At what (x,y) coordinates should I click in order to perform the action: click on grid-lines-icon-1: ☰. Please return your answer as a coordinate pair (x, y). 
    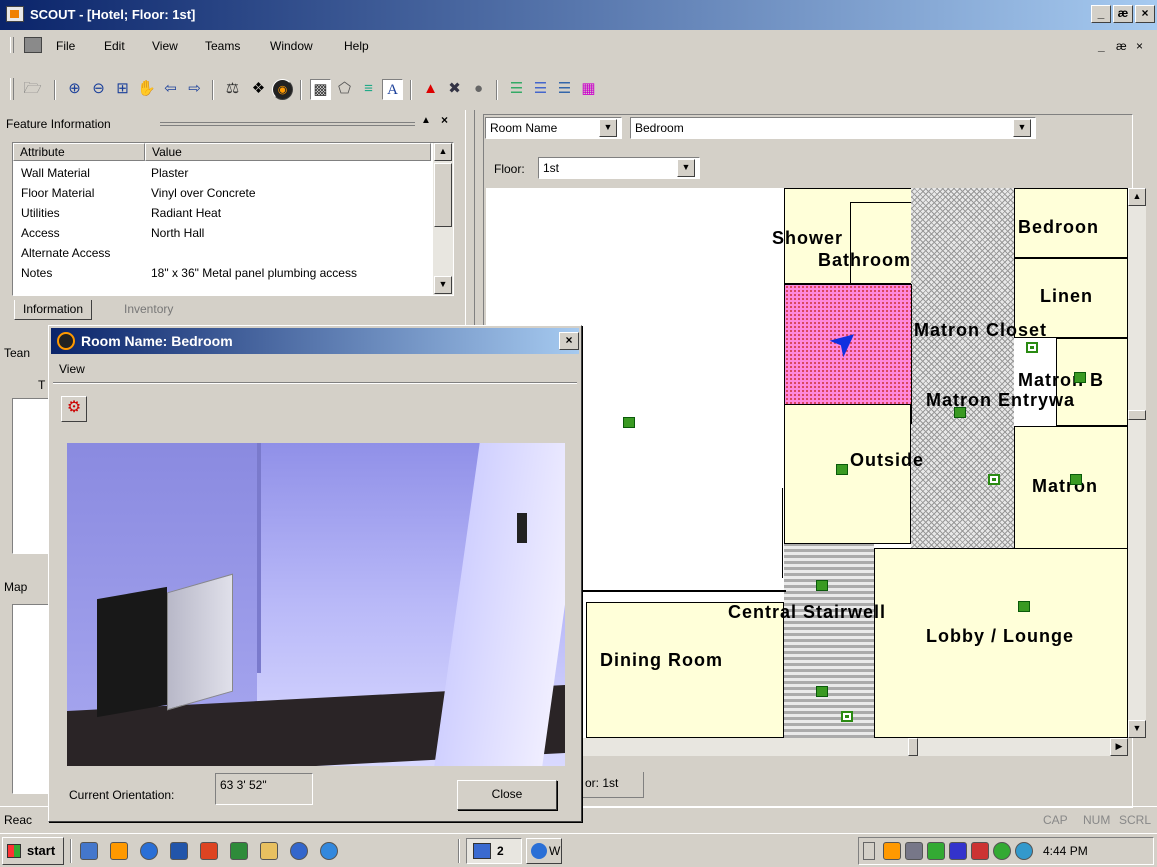
    Looking at the image, I should click on (516, 89).